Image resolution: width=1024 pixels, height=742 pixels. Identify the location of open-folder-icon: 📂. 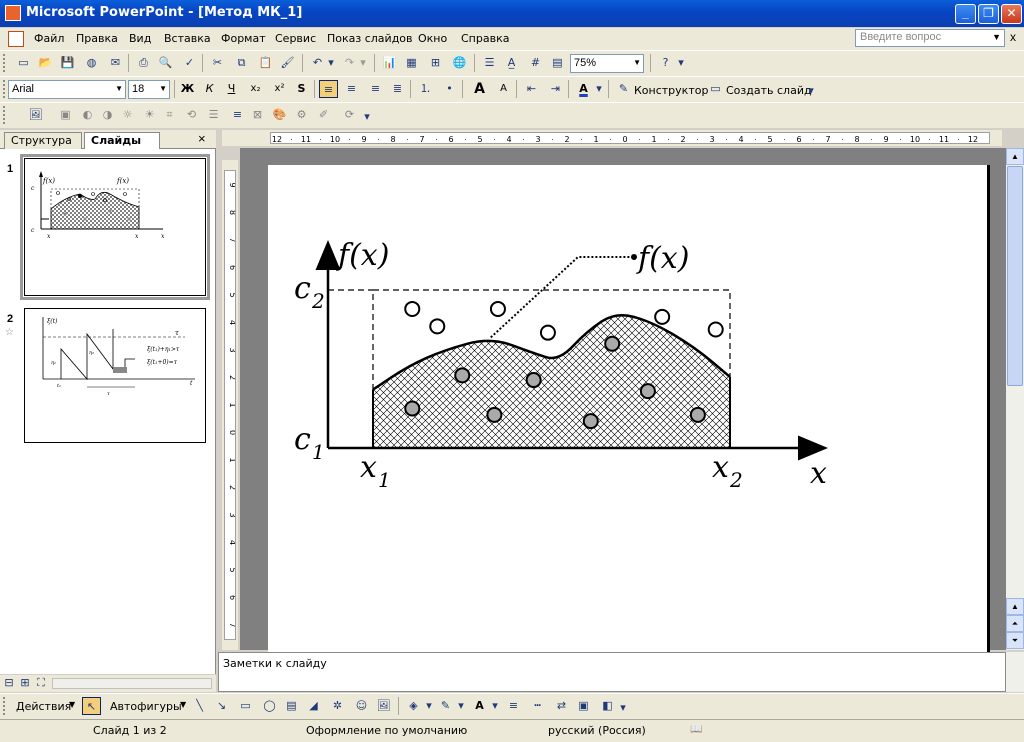
(45, 63).